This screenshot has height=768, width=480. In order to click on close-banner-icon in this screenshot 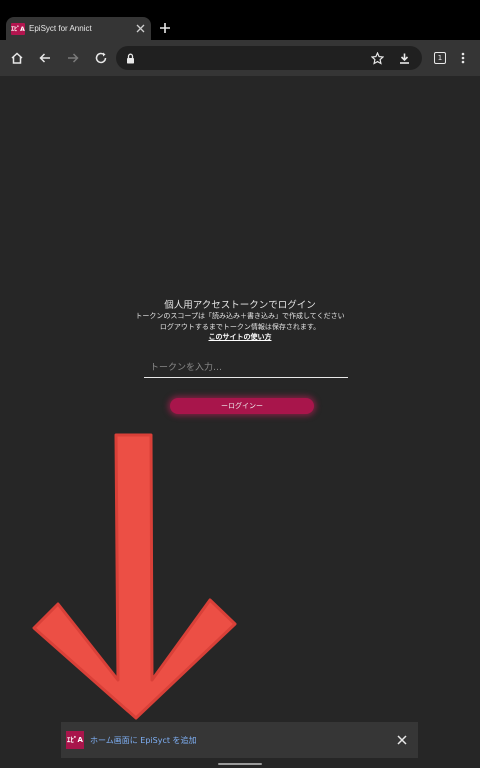, I will do `click(402, 740)`.